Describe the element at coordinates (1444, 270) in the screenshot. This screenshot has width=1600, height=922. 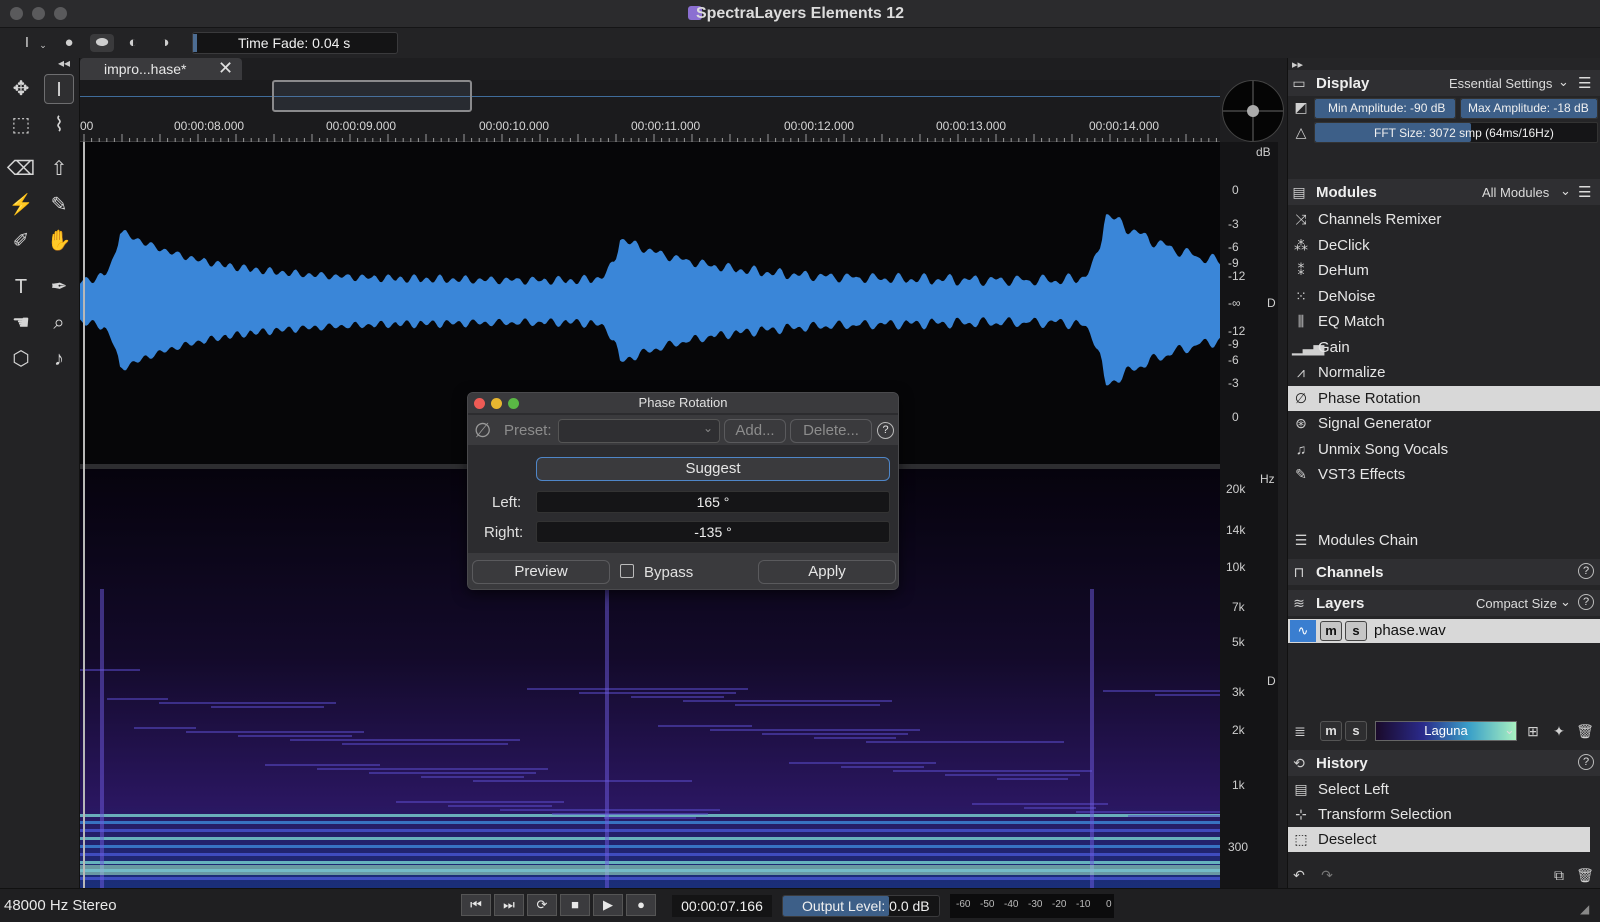
I see `module-item: ⁑ DeHum` at that location.